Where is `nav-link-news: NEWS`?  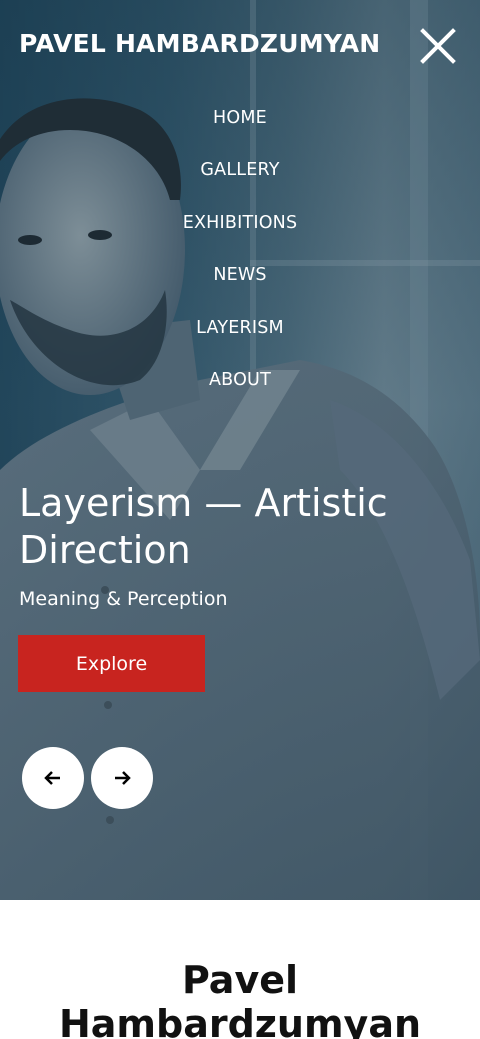
nav-link-news: NEWS is located at coordinates (239, 273).